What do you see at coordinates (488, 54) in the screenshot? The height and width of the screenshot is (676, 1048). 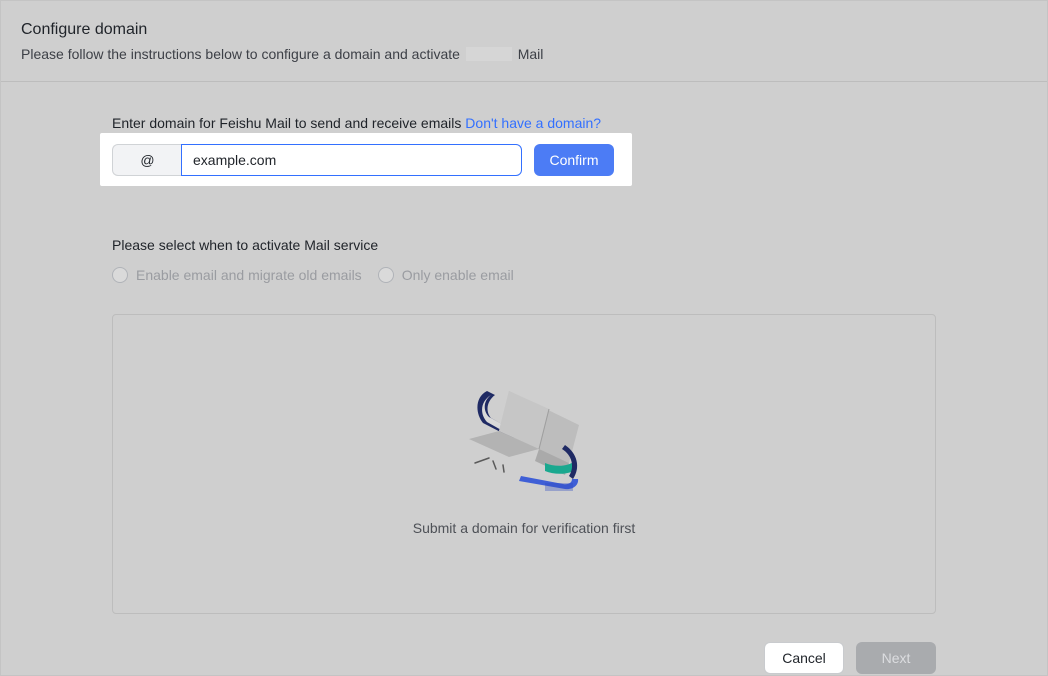 I see `redacted-block` at bounding box center [488, 54].